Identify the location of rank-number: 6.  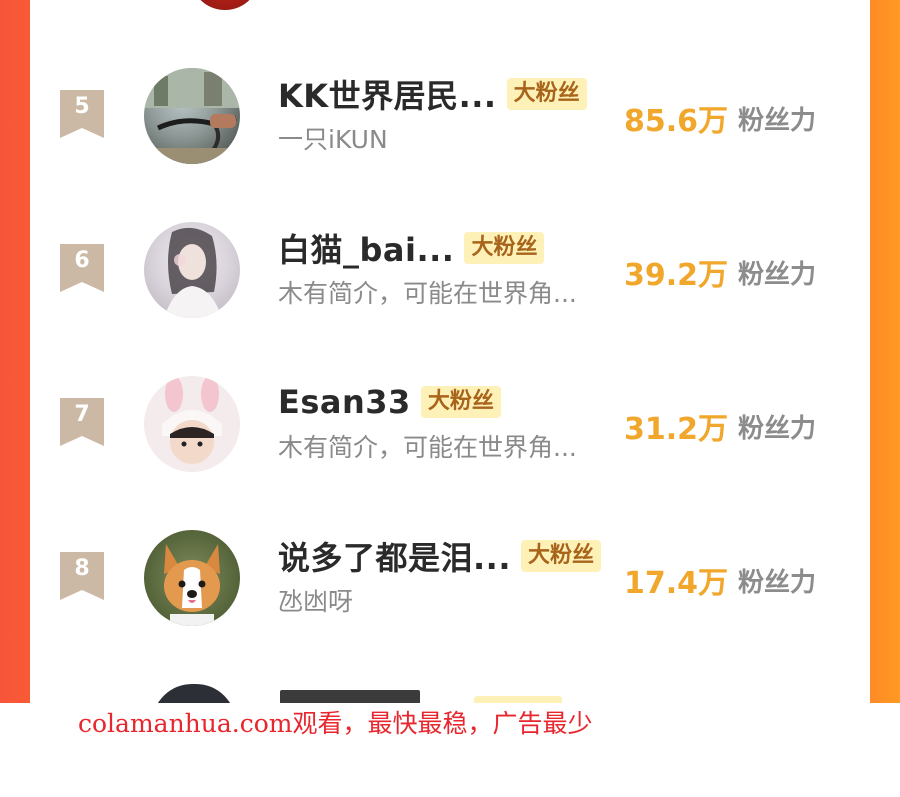
(82, 260).